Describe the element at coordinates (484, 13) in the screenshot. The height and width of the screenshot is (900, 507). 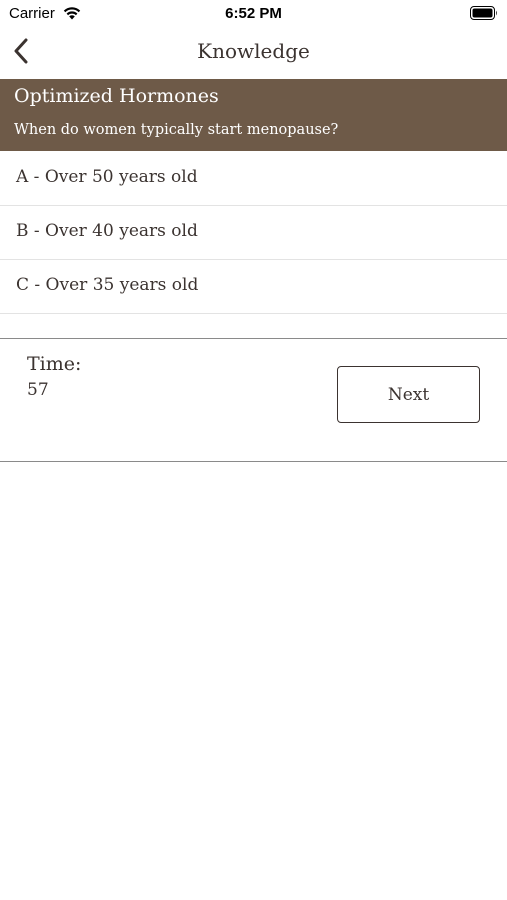
I see `battery-icon` at that location.